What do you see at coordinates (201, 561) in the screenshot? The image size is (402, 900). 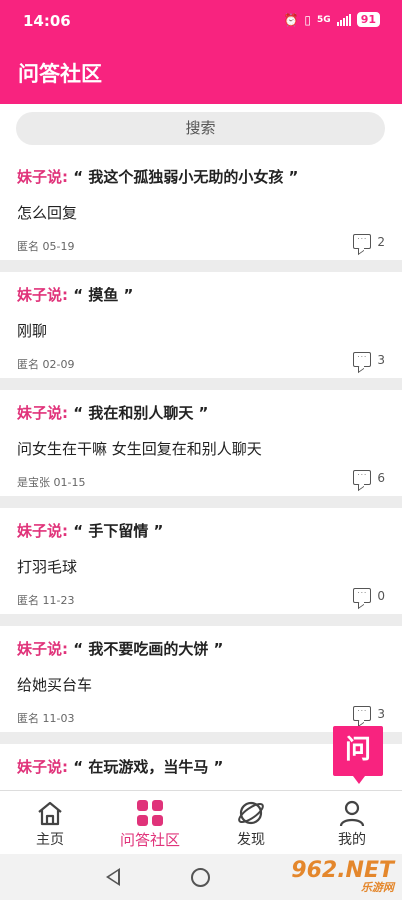 I see `list-item: 妹子说: “ 手下留情 ” 打羽毛球 匿名 11-23 ··· 0` at bounding box center [201, 561].